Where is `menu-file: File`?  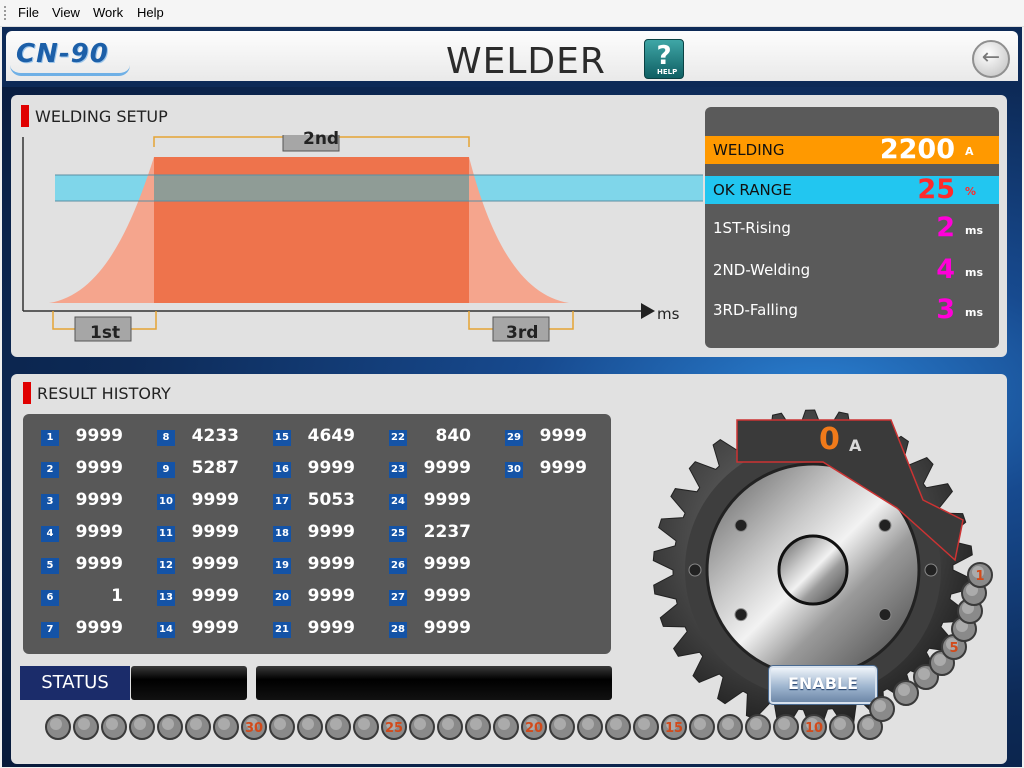 menu-file: File is located at coordinates (28, 12).